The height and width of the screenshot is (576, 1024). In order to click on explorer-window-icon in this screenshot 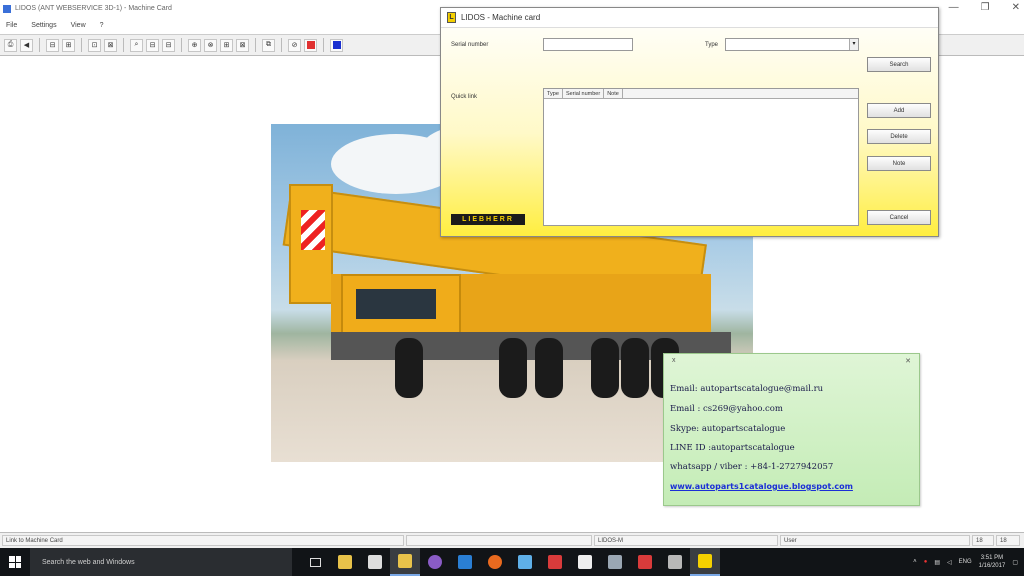, I will do `click(405, 562)`.